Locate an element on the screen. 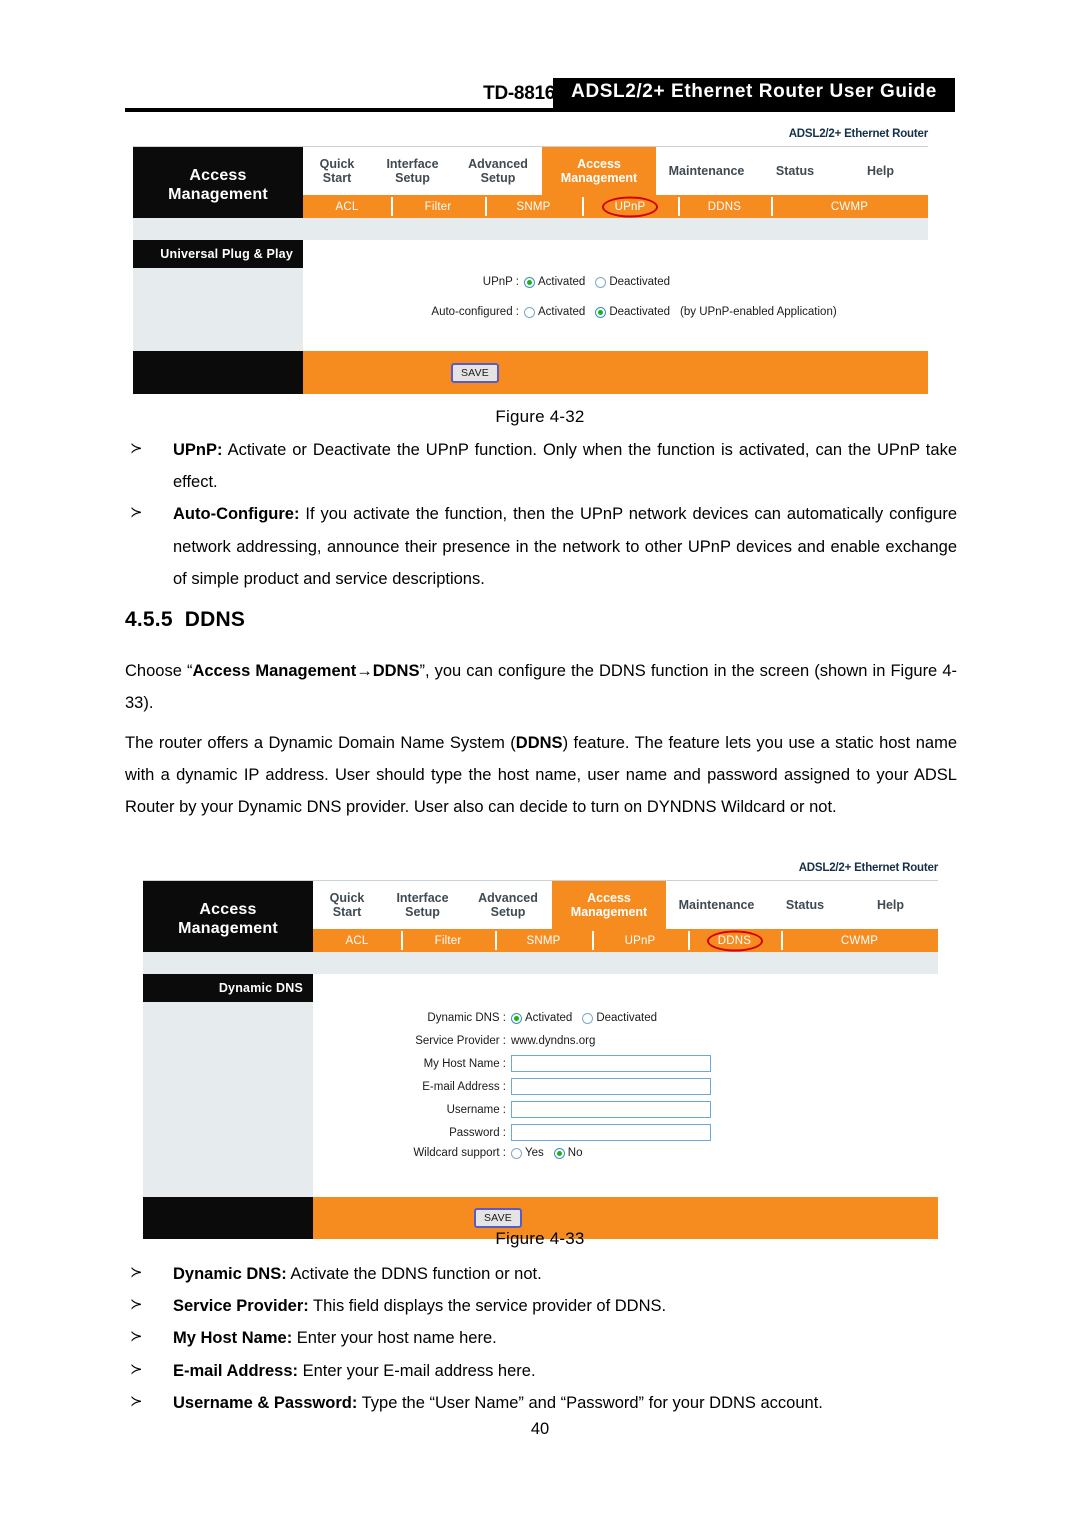 Image resolution: width=1080 pixels, height=1527 pixels. tab-label: Advanced is located at coordinates (498, 163).